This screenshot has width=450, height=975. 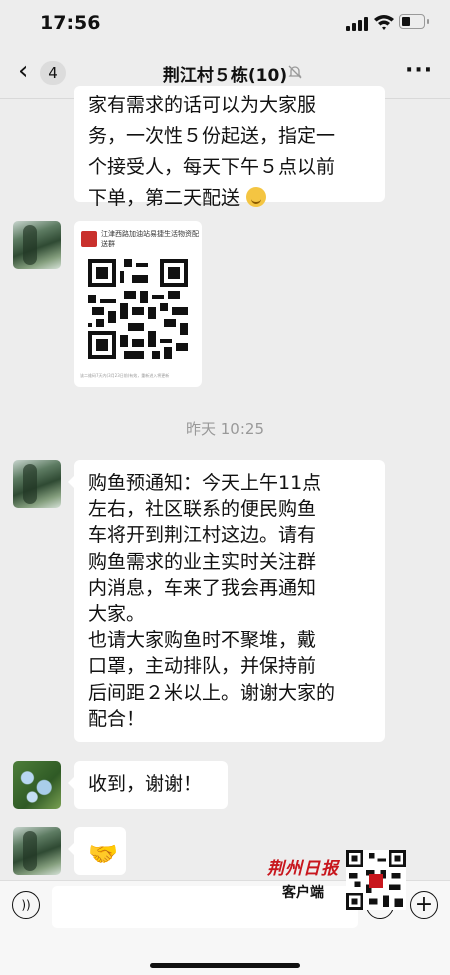 I want to click on message-line: 左右，社区联系的便民购鱼, so click(x=202, y=509).